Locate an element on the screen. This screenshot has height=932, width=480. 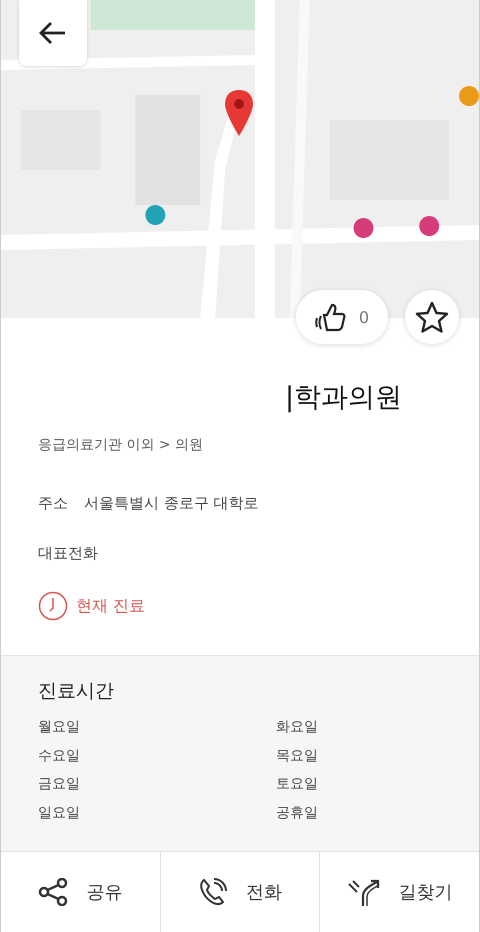
like-button: 0 is located at coordinates (342, 317).